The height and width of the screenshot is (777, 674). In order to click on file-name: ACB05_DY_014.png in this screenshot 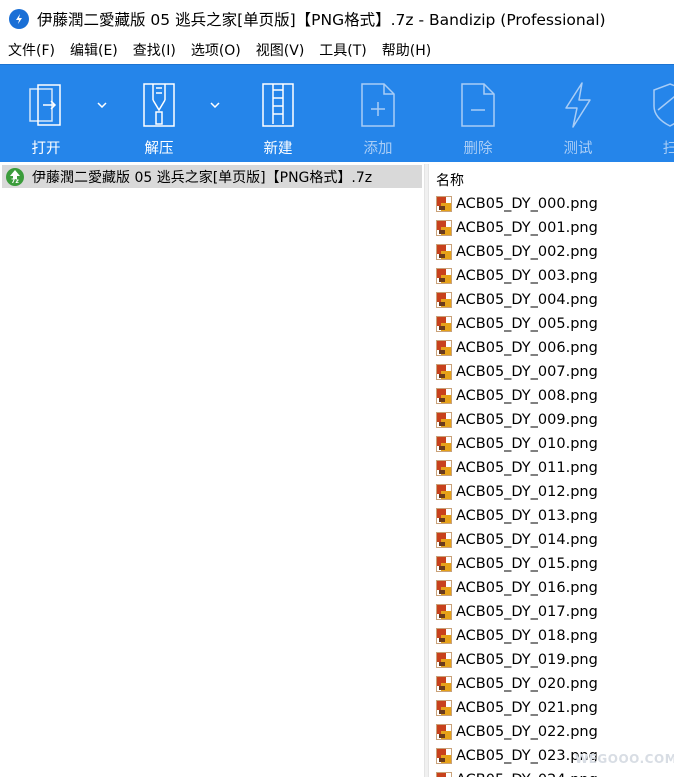, I will do `click(527, 540)`.